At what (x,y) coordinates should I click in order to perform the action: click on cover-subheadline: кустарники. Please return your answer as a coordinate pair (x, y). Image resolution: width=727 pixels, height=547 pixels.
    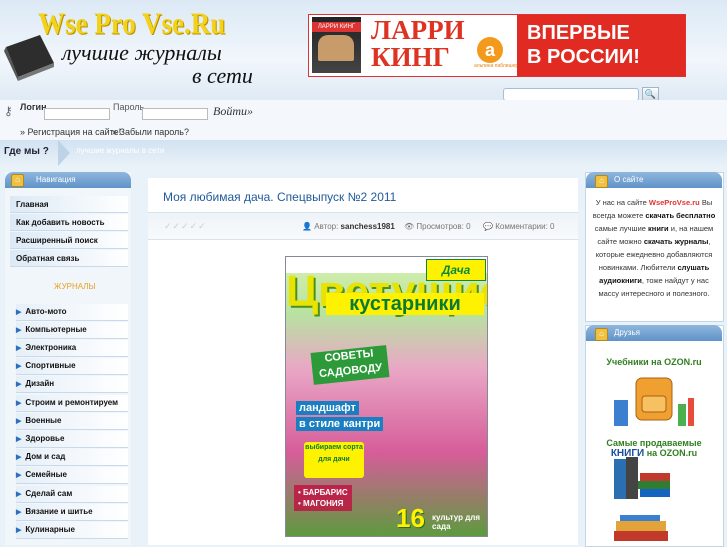
    Looking at the image, I should click on (405, 304).